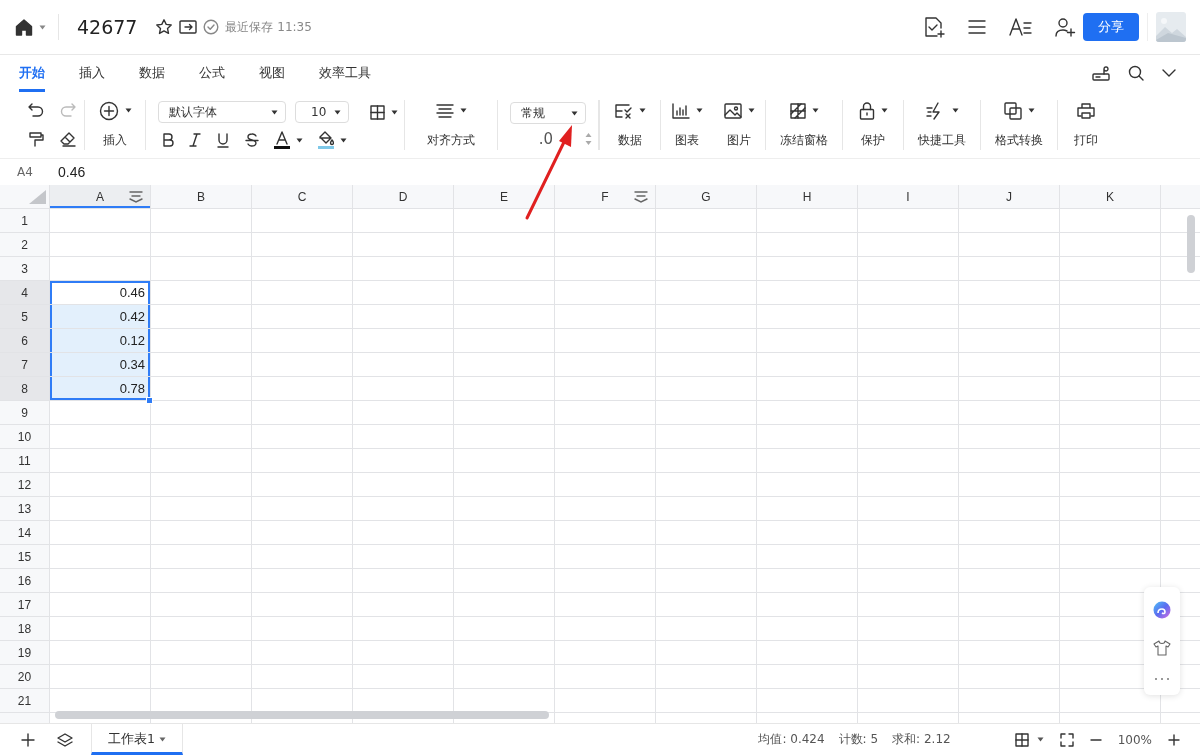 This screenshot has height=756, width=1200. What do you see at coordinates (630, 140) in the screenshot?
I see `toolbar-label: 数据` at bounding box center [630, 140].